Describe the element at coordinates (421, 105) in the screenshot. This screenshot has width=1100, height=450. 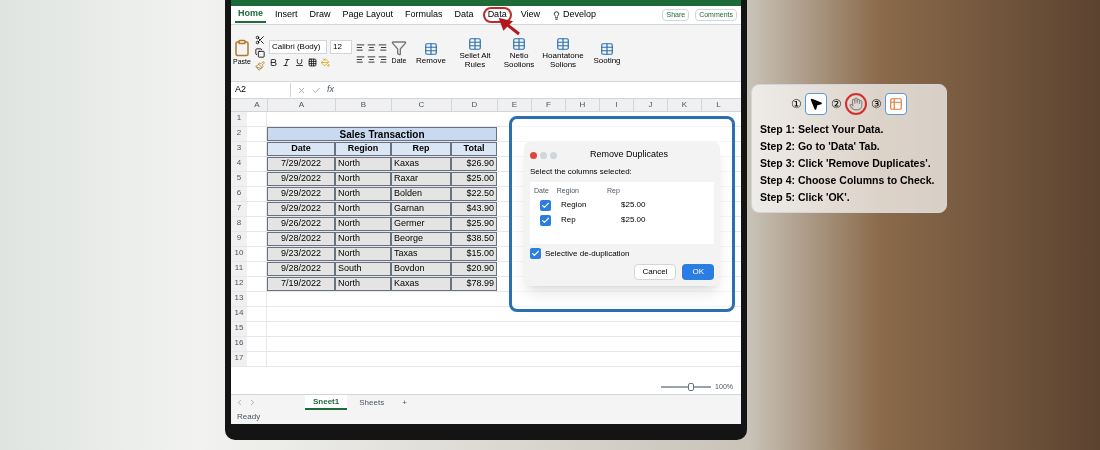
I see `column-header: C` at that location.